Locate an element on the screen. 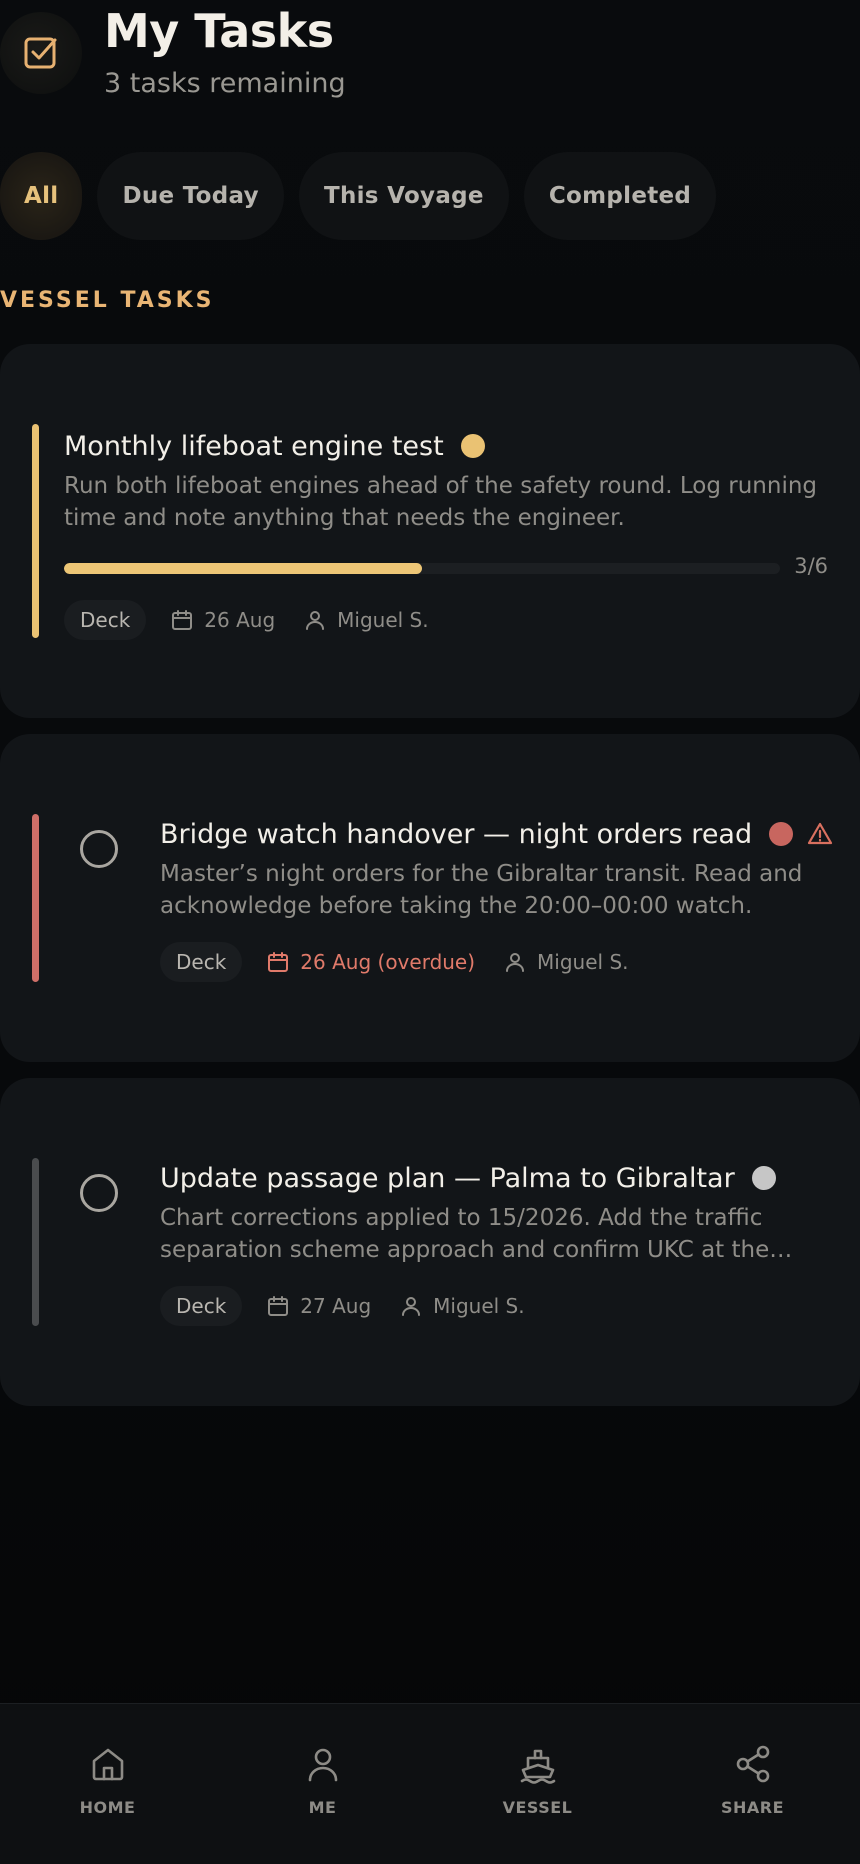 The width and height of the screenshot is (860, 1864). header-checkbox-icon is located at coordinates (41, 53).